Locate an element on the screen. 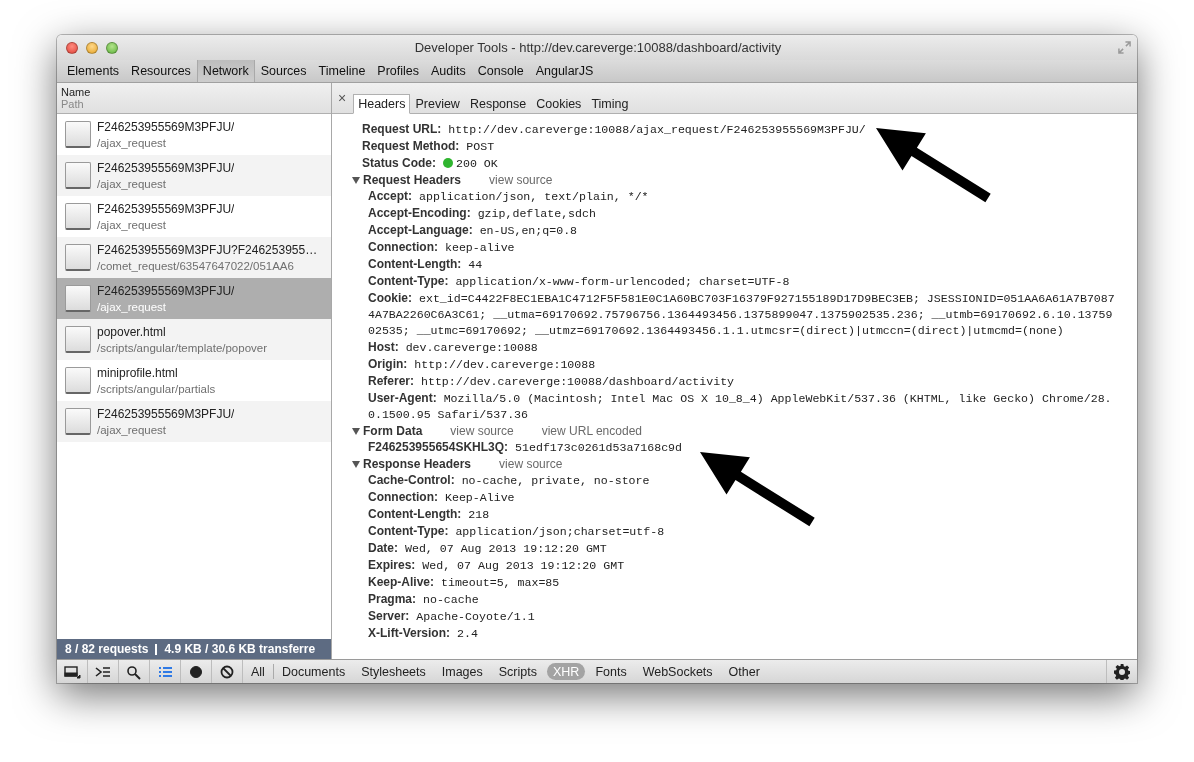 Image resolution: width=1194 pixels, height=762 pixels. name-heading: Name is located at coordinates (76, 92).